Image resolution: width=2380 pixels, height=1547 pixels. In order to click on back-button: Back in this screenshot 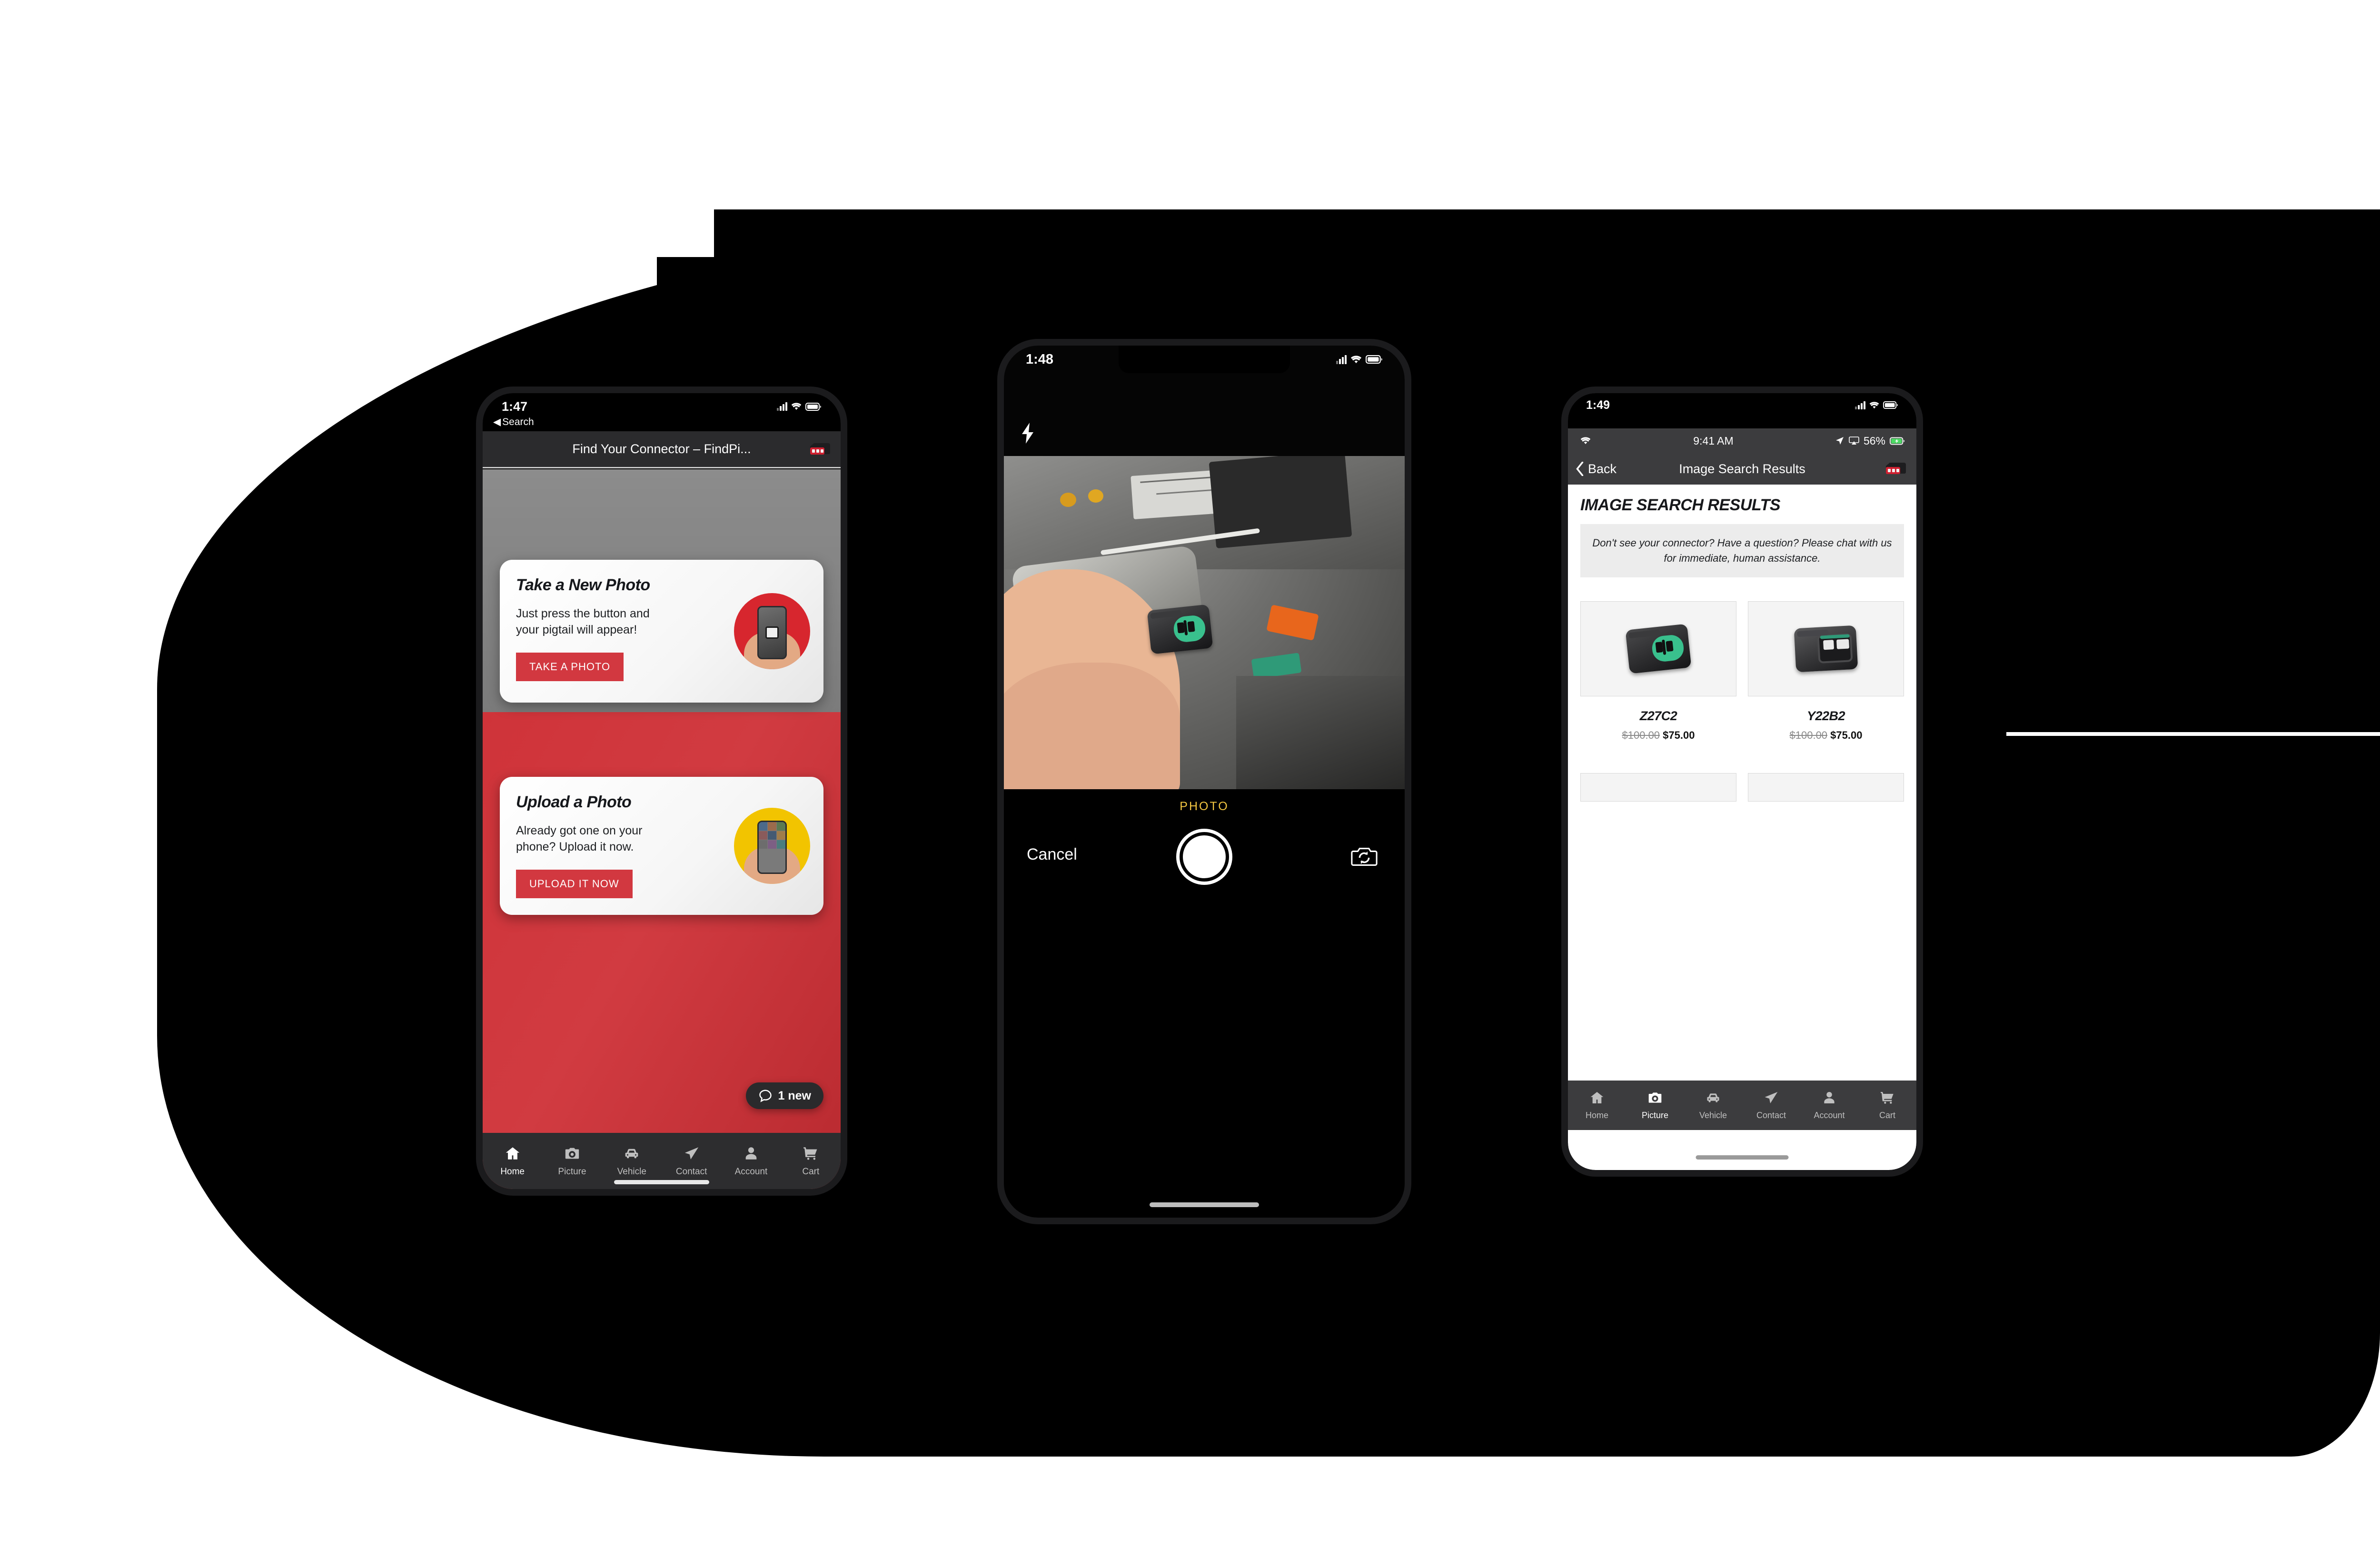, I will do `click(1596, 469)`.